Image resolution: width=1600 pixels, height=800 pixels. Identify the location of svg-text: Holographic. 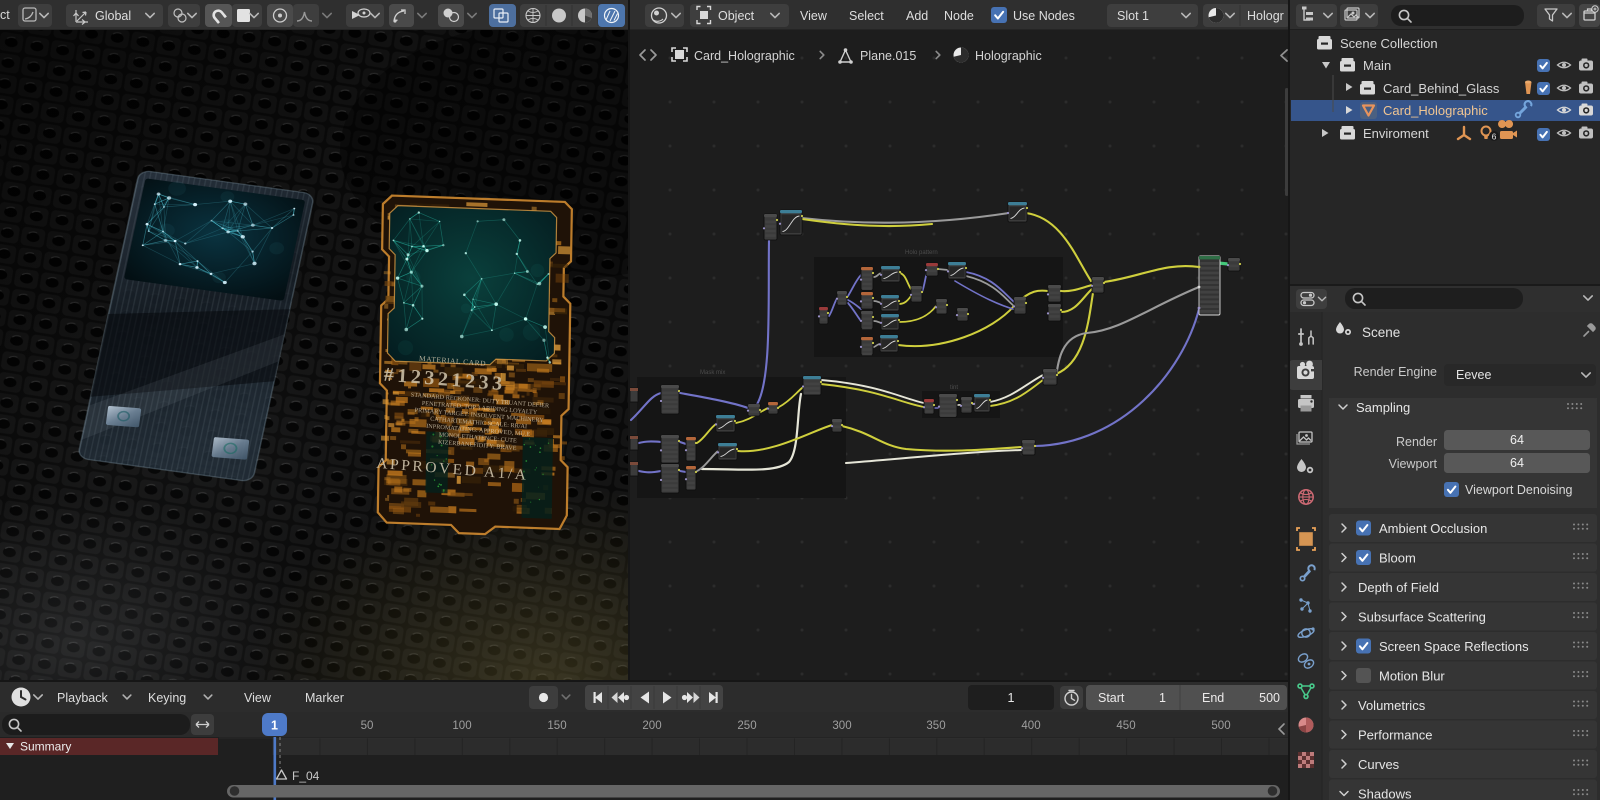
(1008, 56).